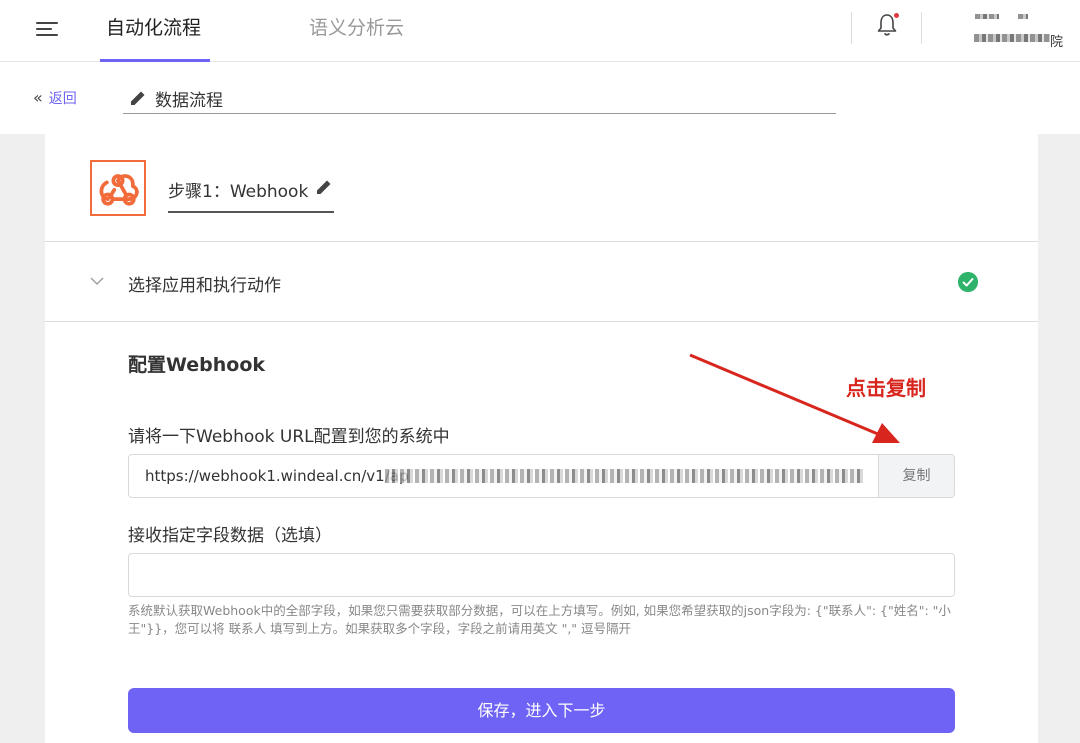 This screenshot has height=743, width=1080. I want to click on notification-badge, so click(896, 15).